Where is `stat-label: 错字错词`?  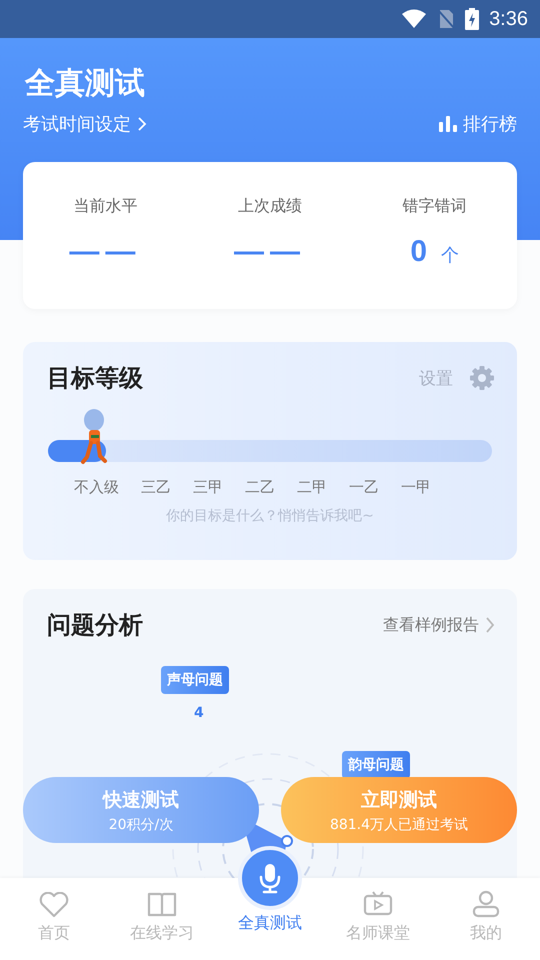
stat-label: 错字错词 is located at coordinates (434, 206).